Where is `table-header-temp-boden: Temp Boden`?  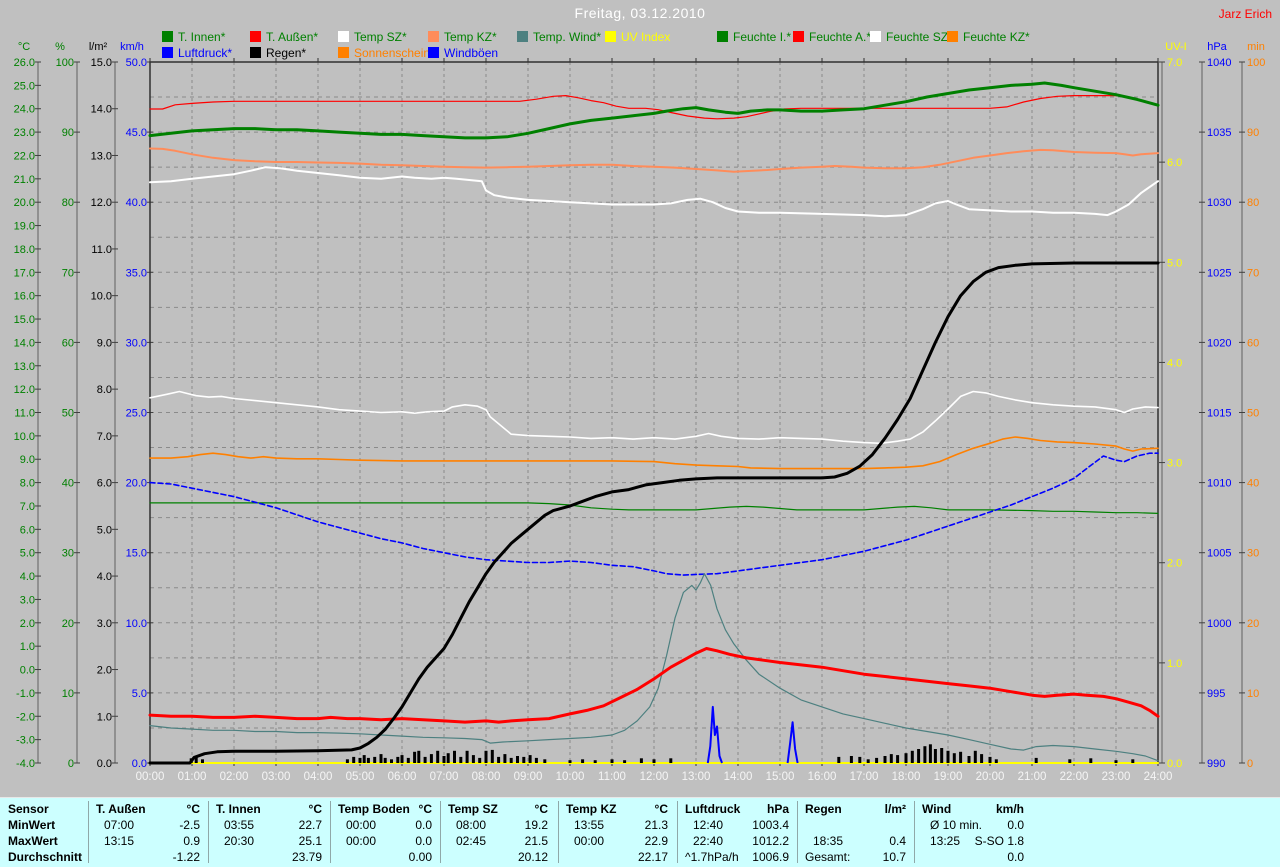
table-header-temp-boden: Temp Boden is located at coordinates (374, 809).